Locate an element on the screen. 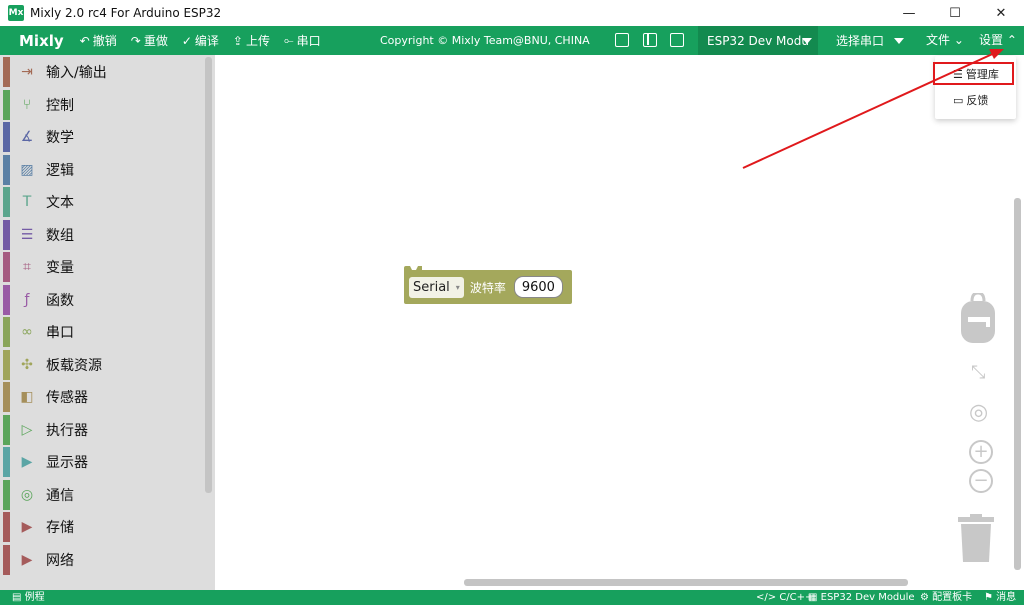 This screenshot has width=1024, height=605. board-select: ESP32 Dev Modu is located at coordinates (758, 40).